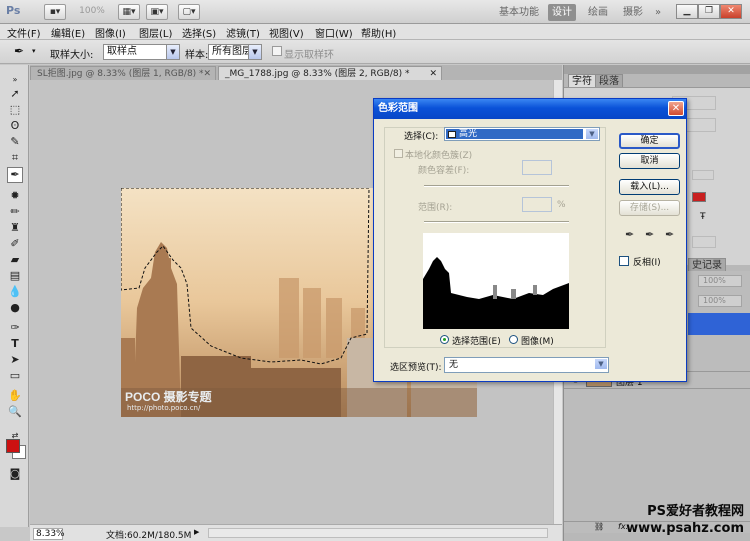  What do you see at coordinates (375, 52) in the screenshot?
I see `options-bar: ✒ ▾ 取样大小: 取样点 ▼ 样本: 所有图层 ▼ 显示取样环` at bounding box center [375, 52].